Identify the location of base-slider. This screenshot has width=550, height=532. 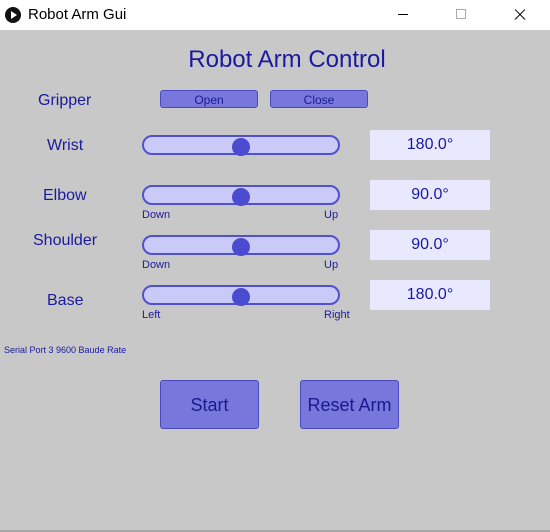
(241, 295).